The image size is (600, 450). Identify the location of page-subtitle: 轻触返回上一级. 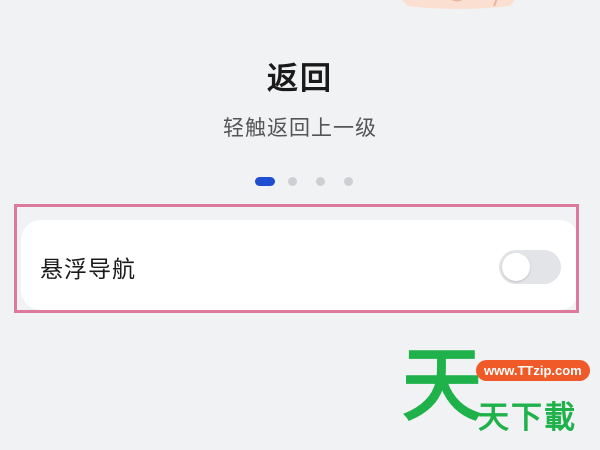
(300, 128).